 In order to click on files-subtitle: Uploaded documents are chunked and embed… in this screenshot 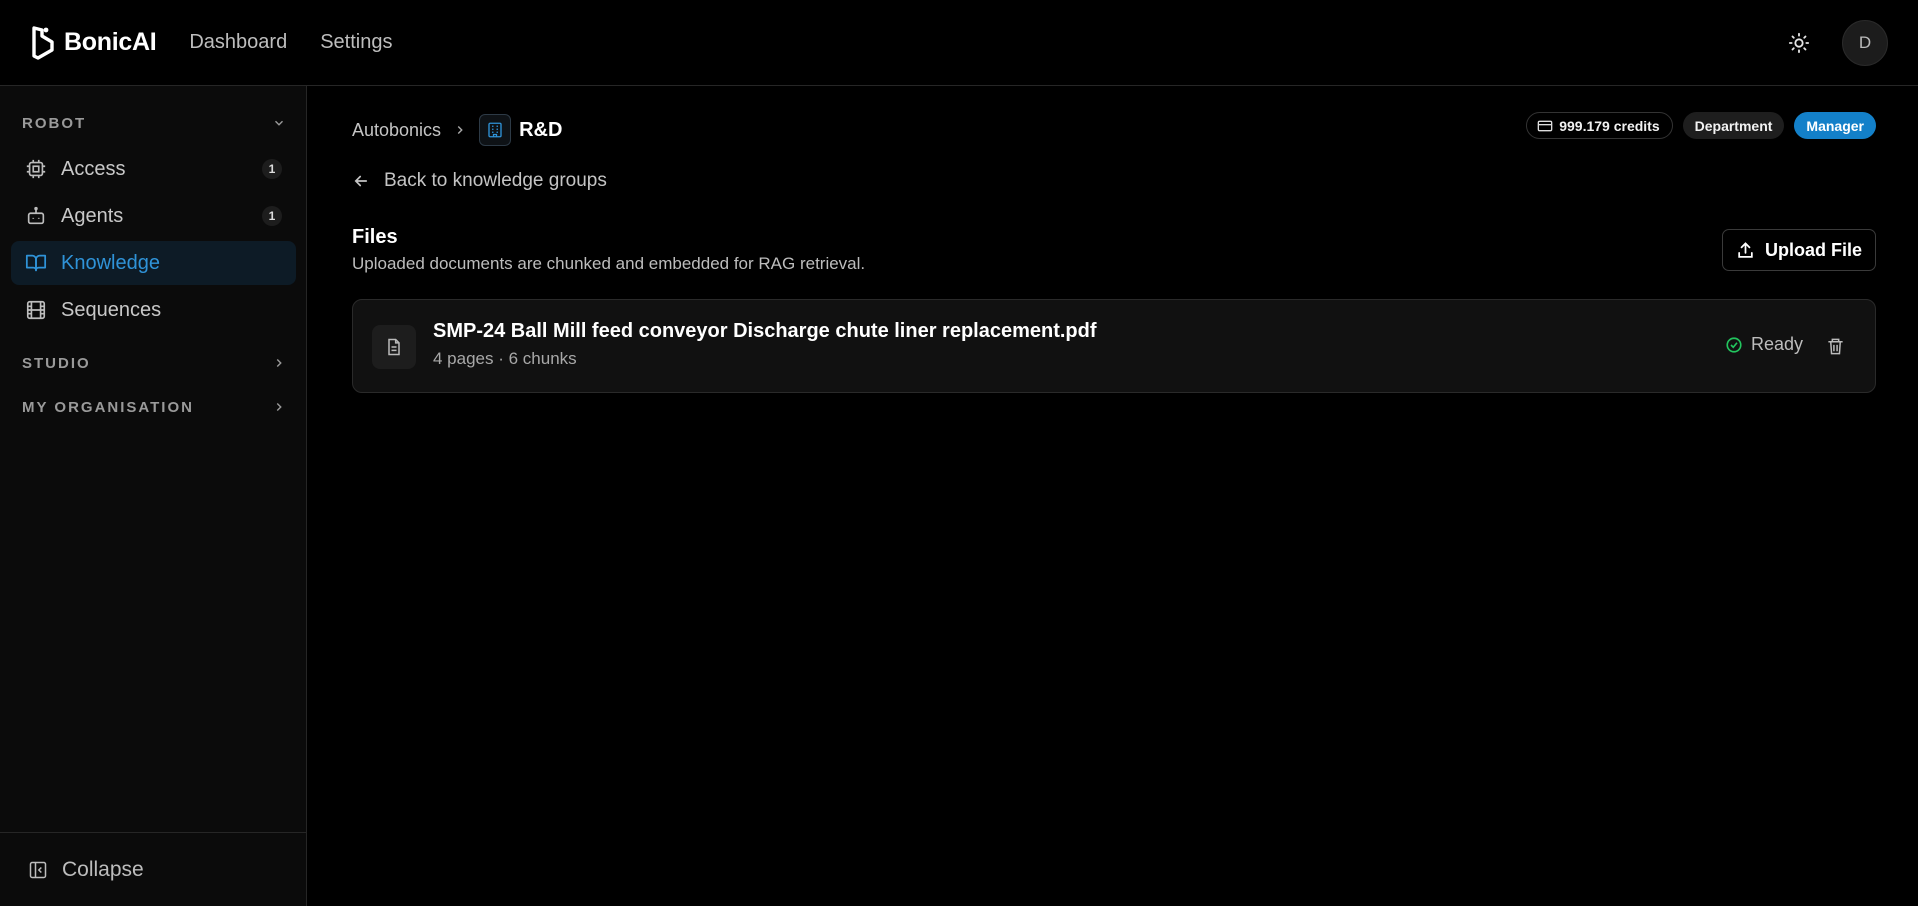, I will do `click(609, 263)`.